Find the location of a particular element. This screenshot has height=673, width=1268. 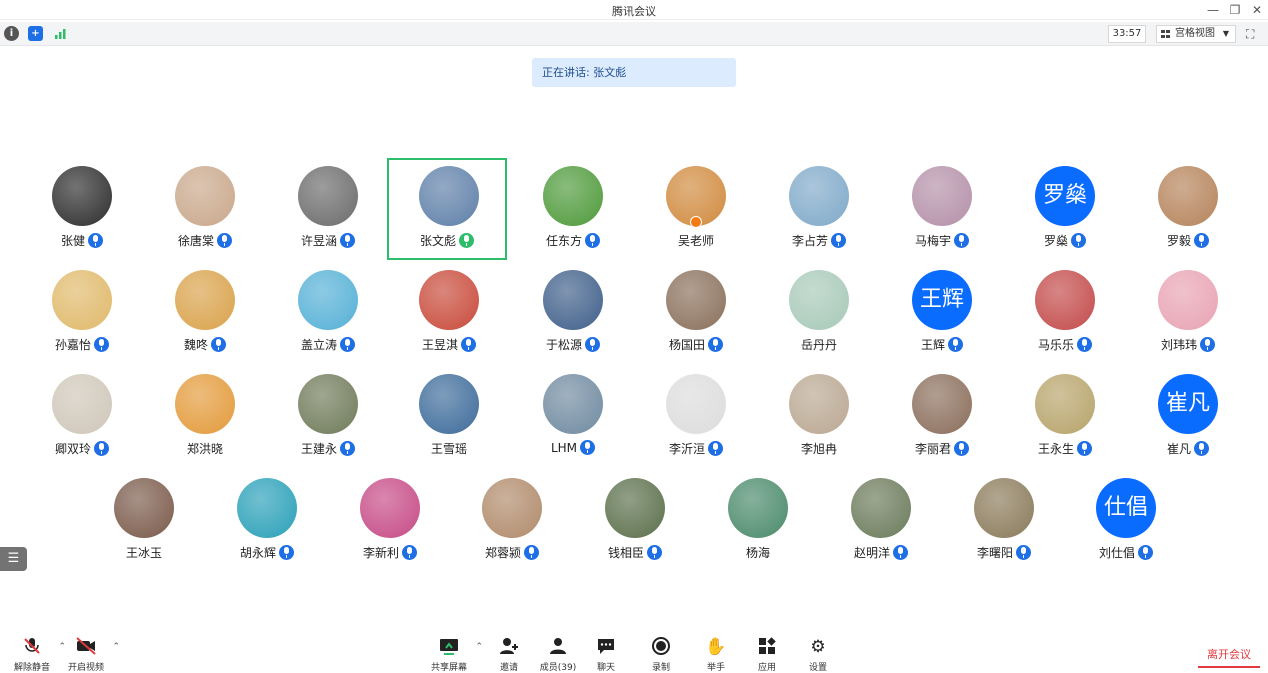

participant-tile: 任东方 is located at coordinates (573, 211).